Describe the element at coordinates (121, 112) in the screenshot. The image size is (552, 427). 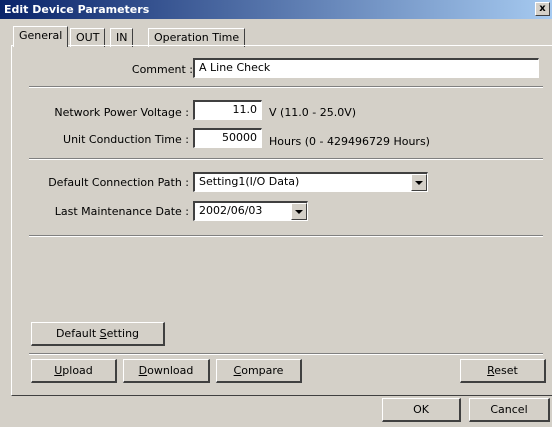
I see `voltage-label: Network Power Voltage :` at that location.